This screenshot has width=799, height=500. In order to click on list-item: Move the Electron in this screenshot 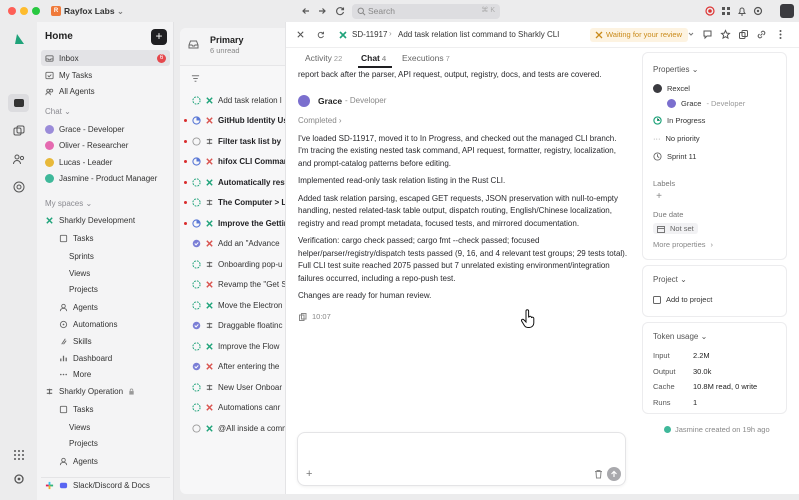, I will do `click(232, 305)`.